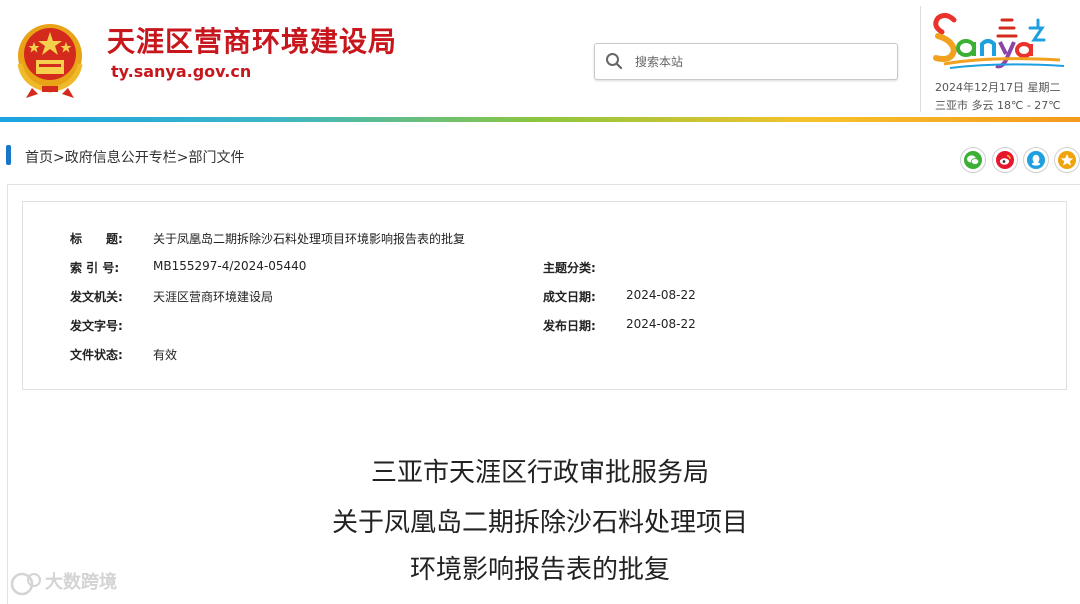 This screenshot has height=604, width=1080. What do you see at coordinates (920, 59) in the screenshot?
I see `header-divider` at bounding box center [920, 59].